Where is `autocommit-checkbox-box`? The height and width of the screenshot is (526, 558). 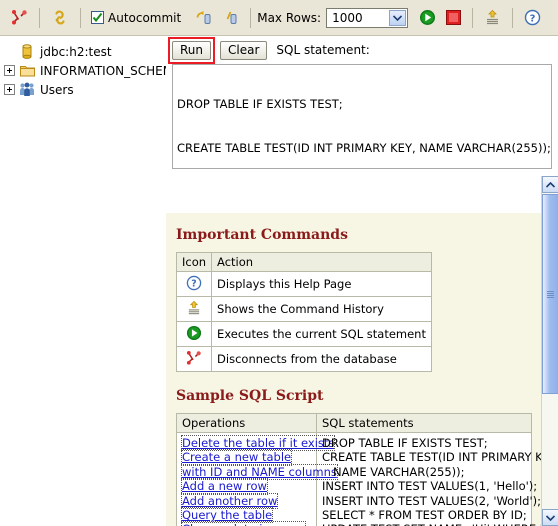 autocommit-checkbox-box is located at coordinates (97, 17).